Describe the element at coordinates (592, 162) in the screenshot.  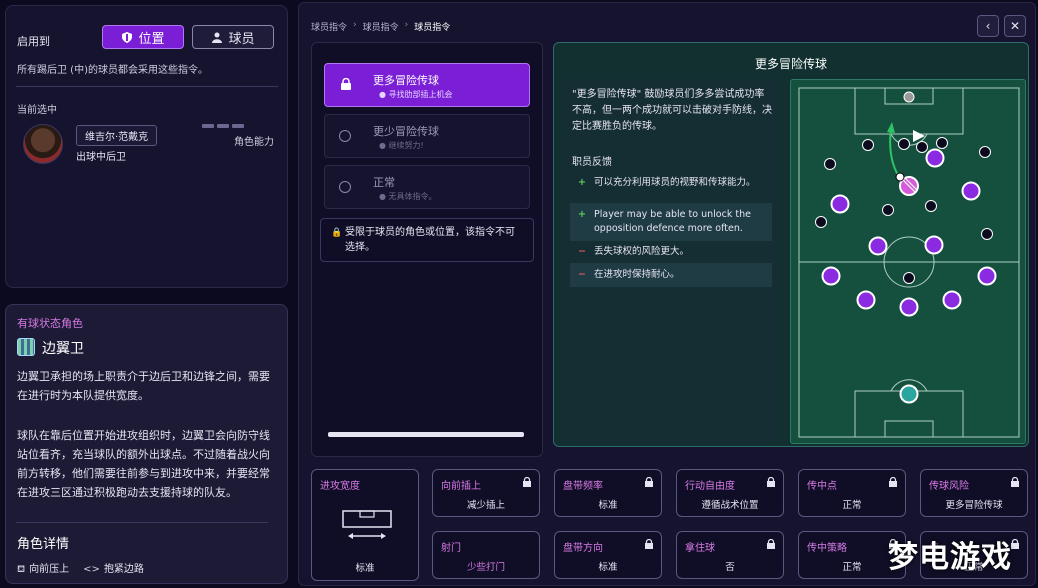
I see `feedback-title: 职员反馈` at that location.